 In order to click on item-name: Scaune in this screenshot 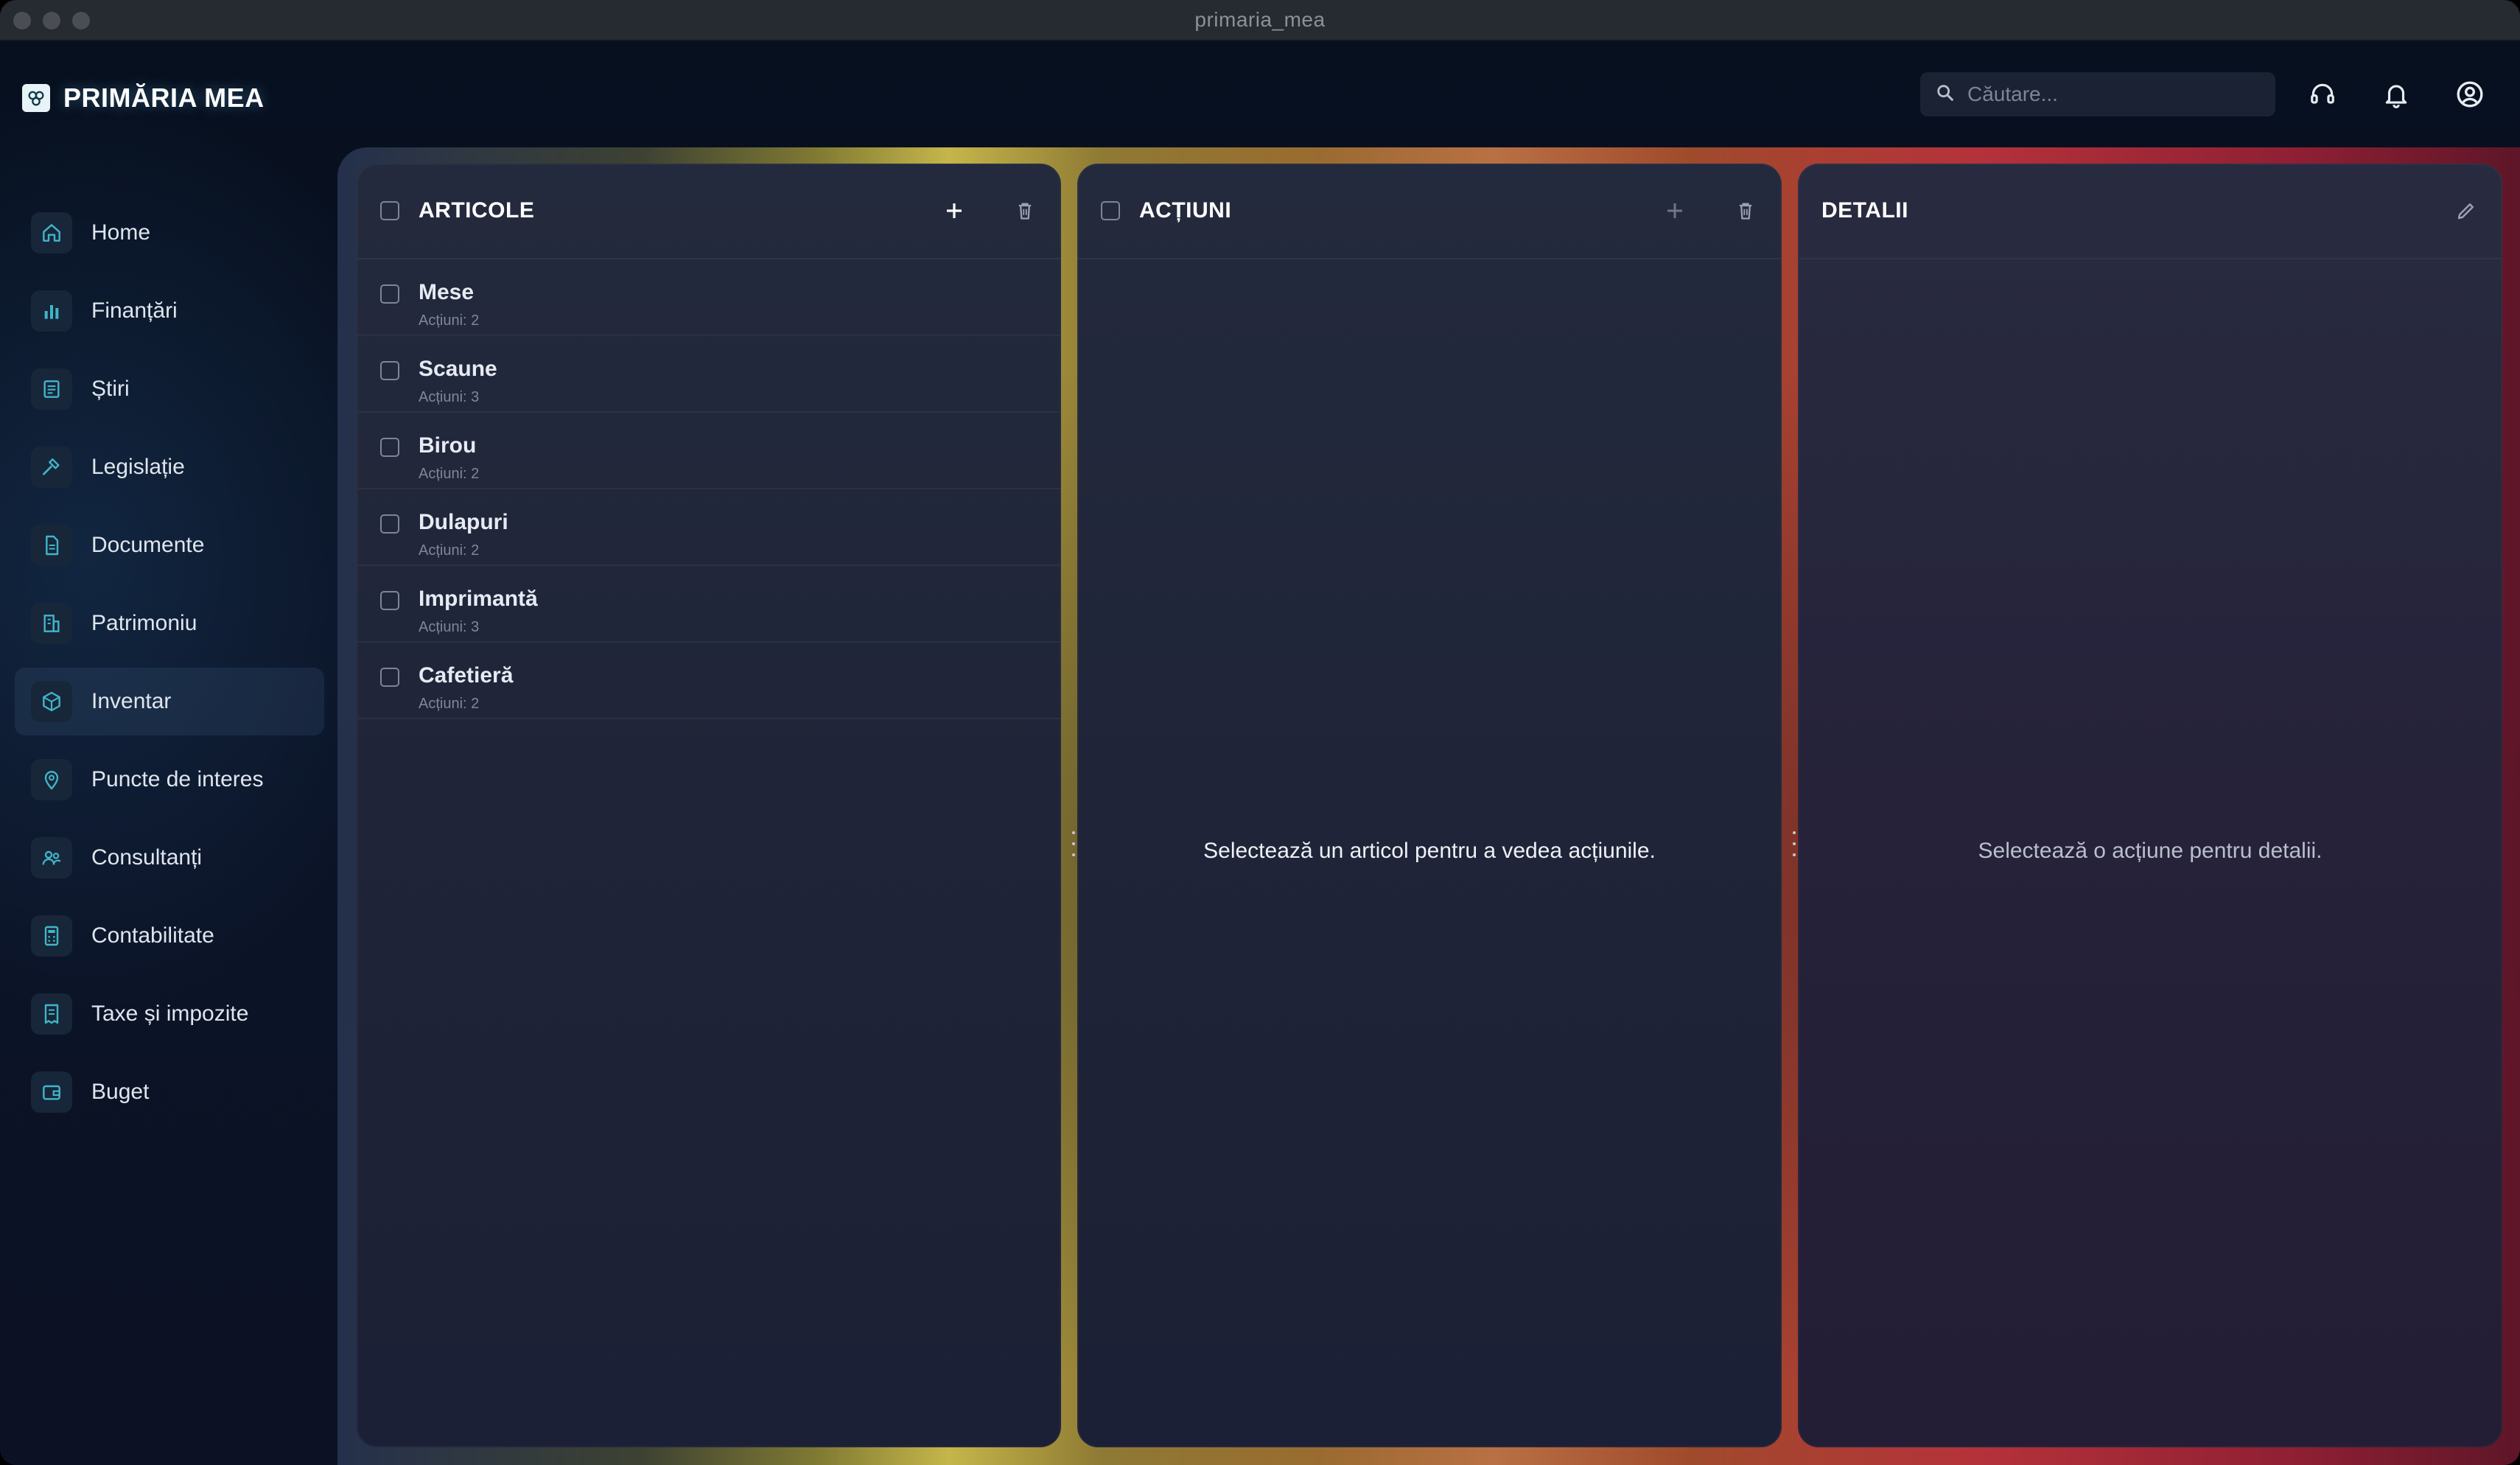, I will do `click(458, 369)`.